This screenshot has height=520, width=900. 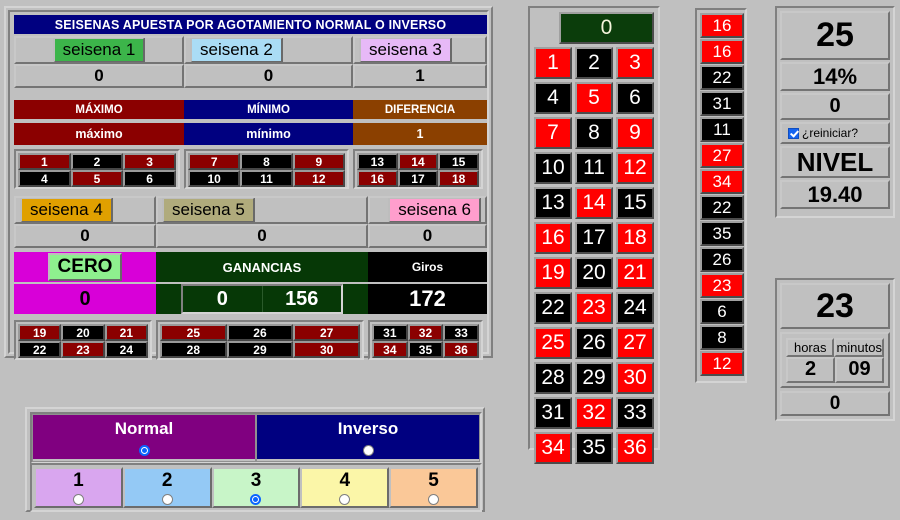 I want to click on number-cell: 29, so click(x=260, y=349).